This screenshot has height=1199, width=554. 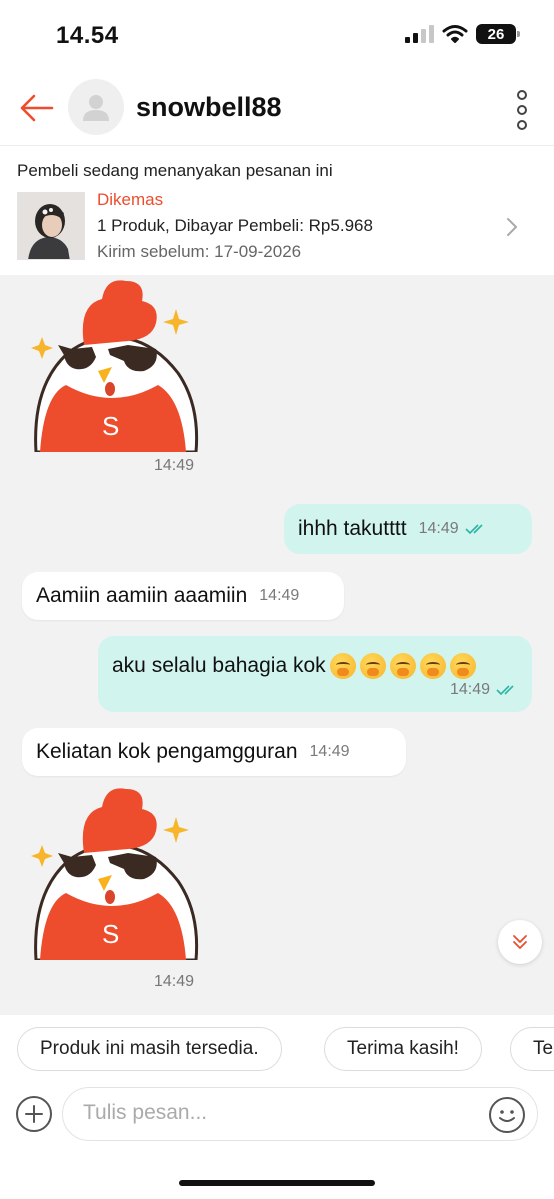 I want to click on cellular-signal-icon, so click(x=419, y=34).